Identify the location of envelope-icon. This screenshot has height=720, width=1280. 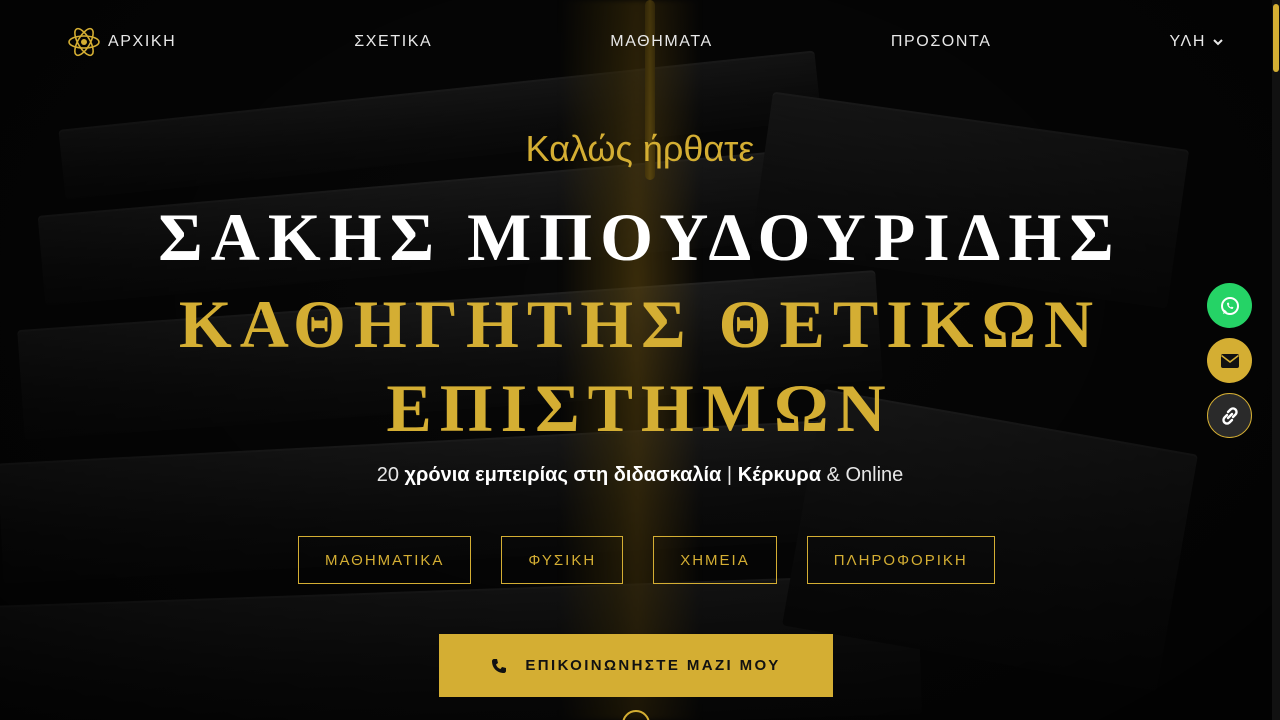
(1229, 360).